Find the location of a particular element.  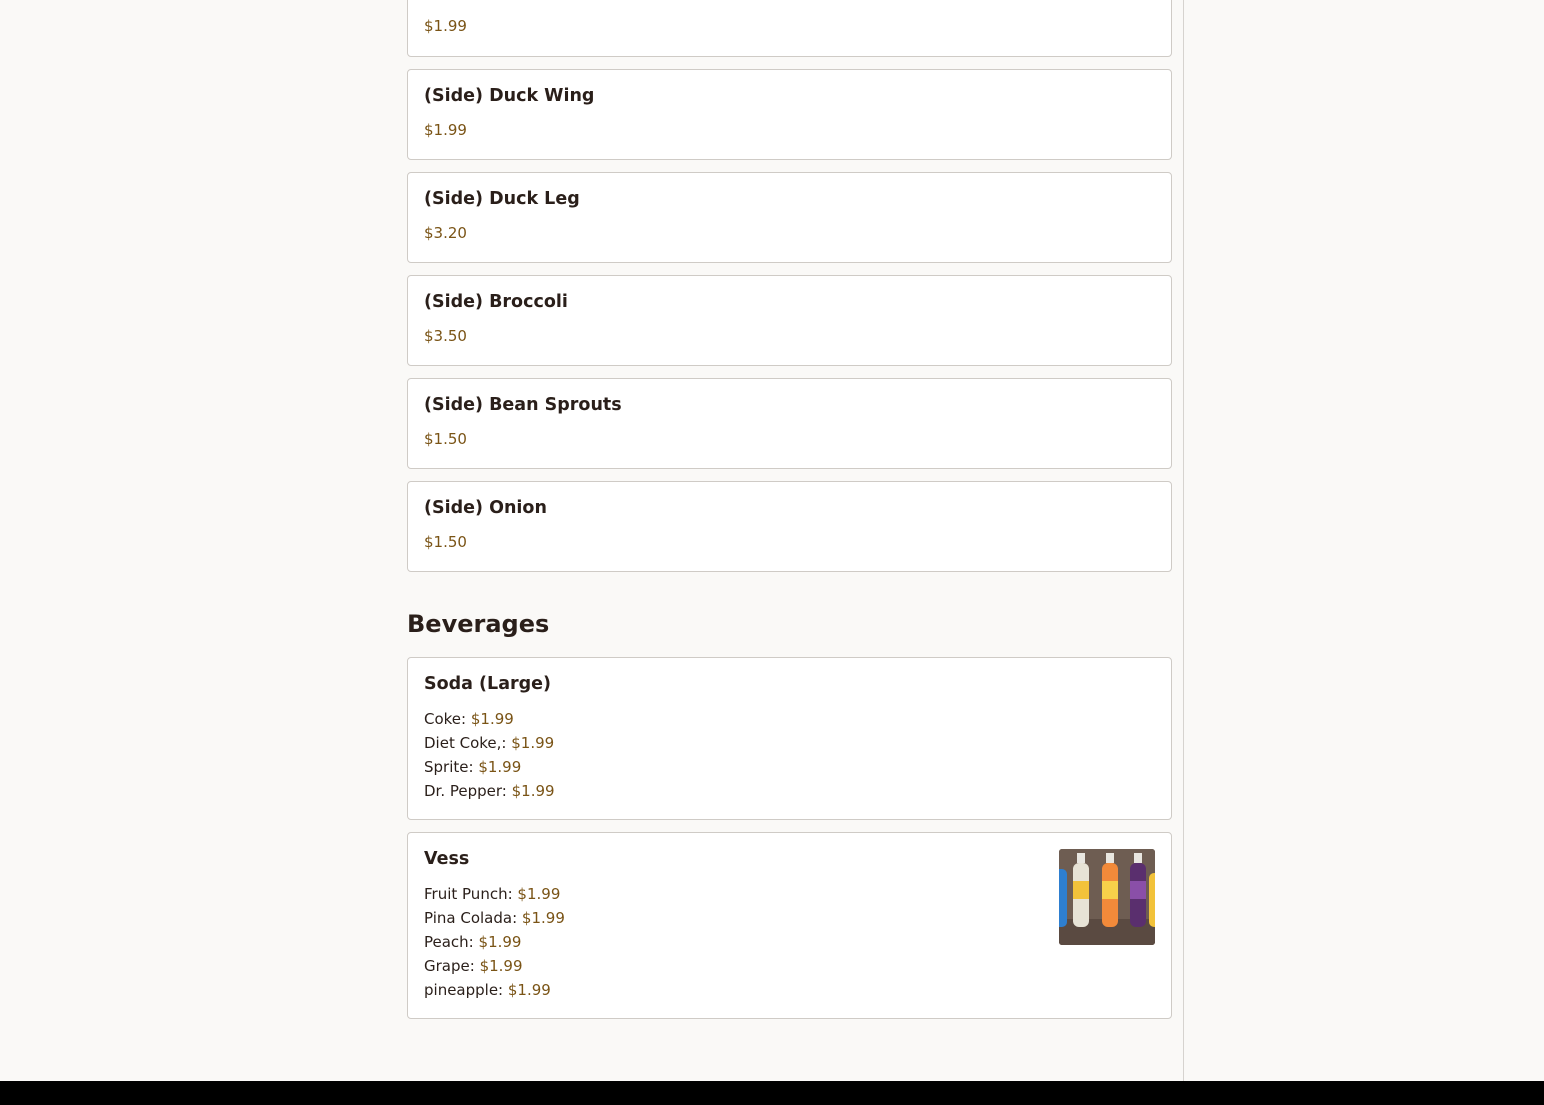

item-name: (Side) Onion is located at coordinates (485, 508).